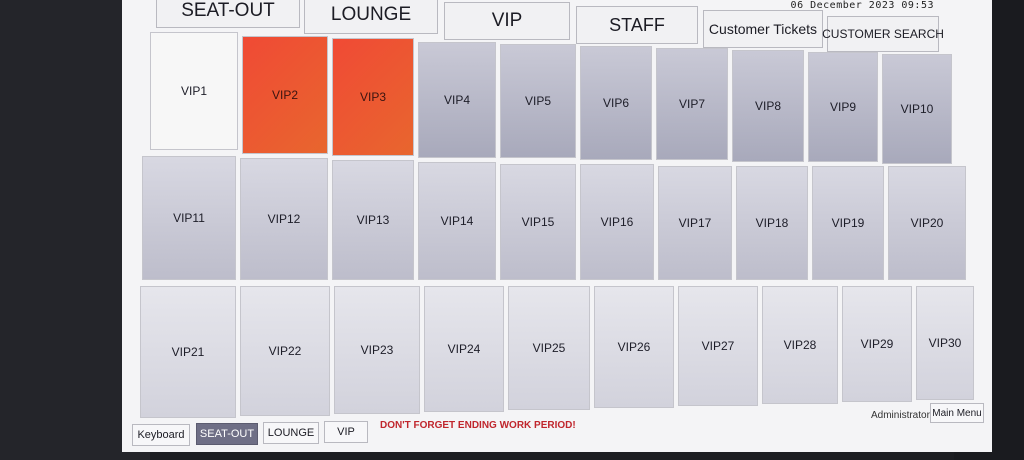  I want to click on main-menu-button: Main Menu, so click(957, 413).